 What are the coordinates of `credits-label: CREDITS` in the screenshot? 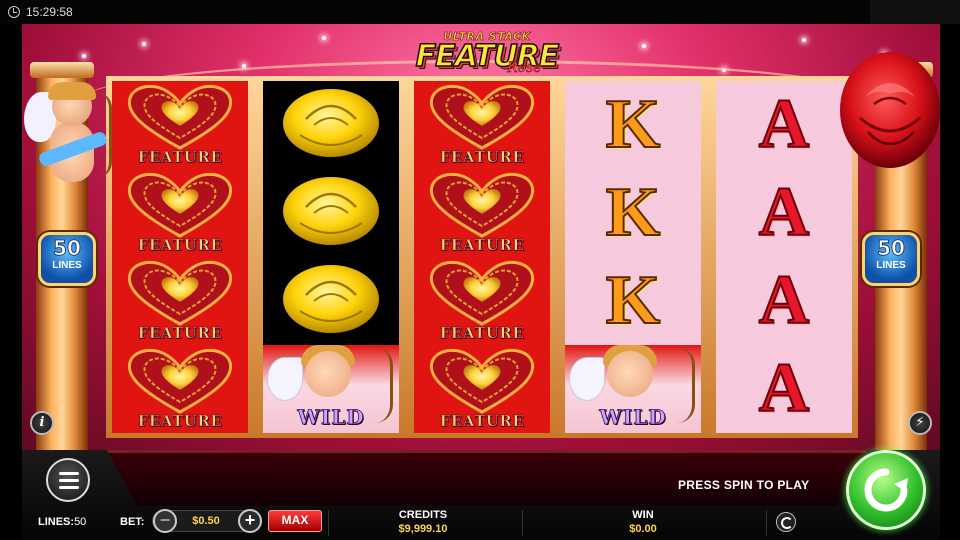 It's located at (423, 515).